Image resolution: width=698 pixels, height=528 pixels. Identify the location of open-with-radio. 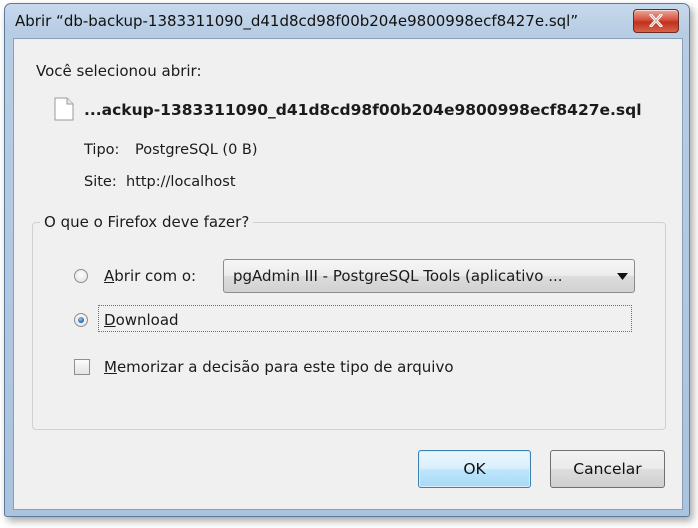
(81, 276).